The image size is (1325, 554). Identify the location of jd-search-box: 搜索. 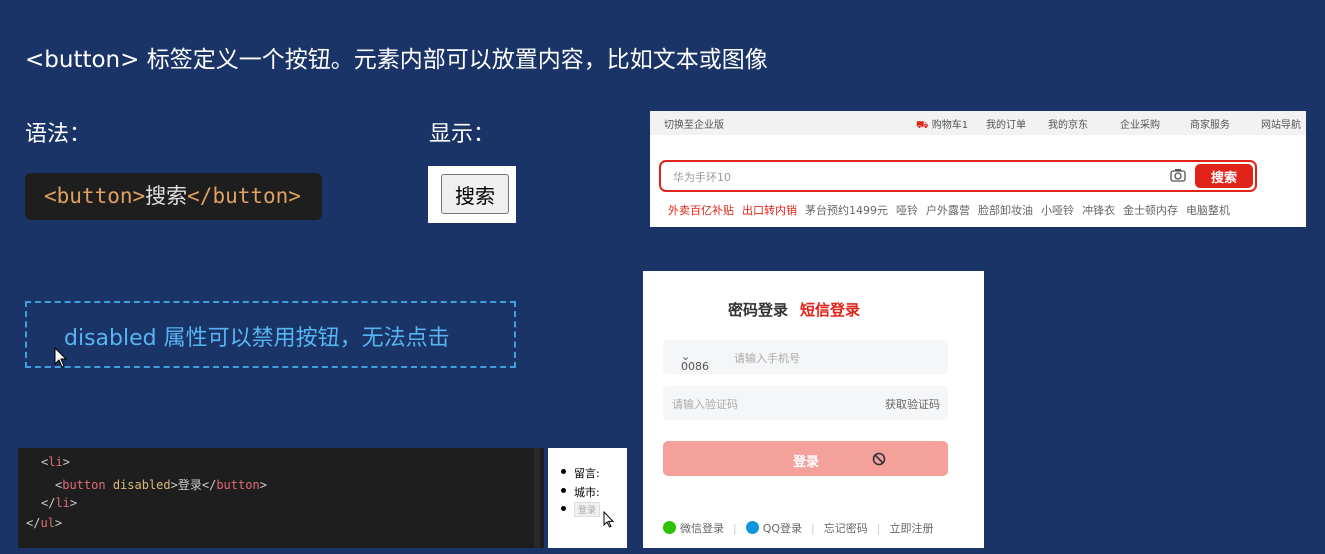
(958, 176).